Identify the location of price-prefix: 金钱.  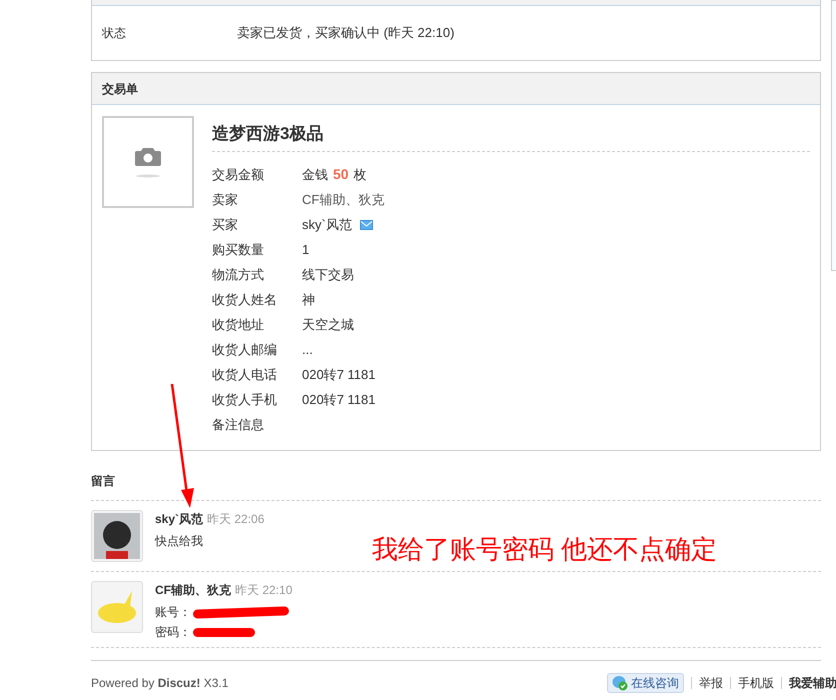
(315, 175).